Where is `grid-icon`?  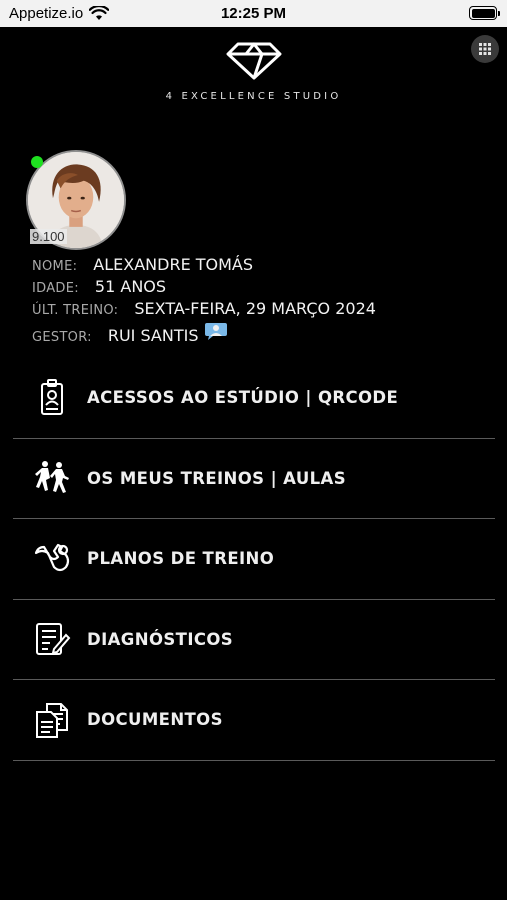
grid-icon is located at coordinates (485, 49).